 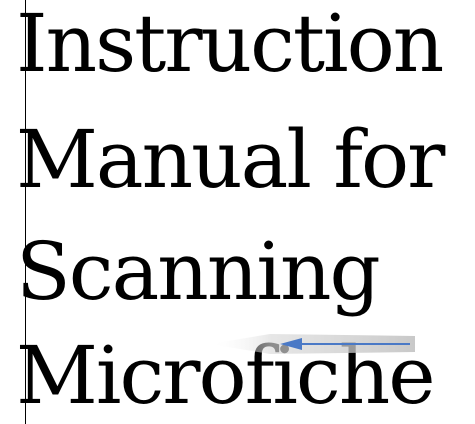 I want to click on left-arrow-icon, so click(x=315, y=344).